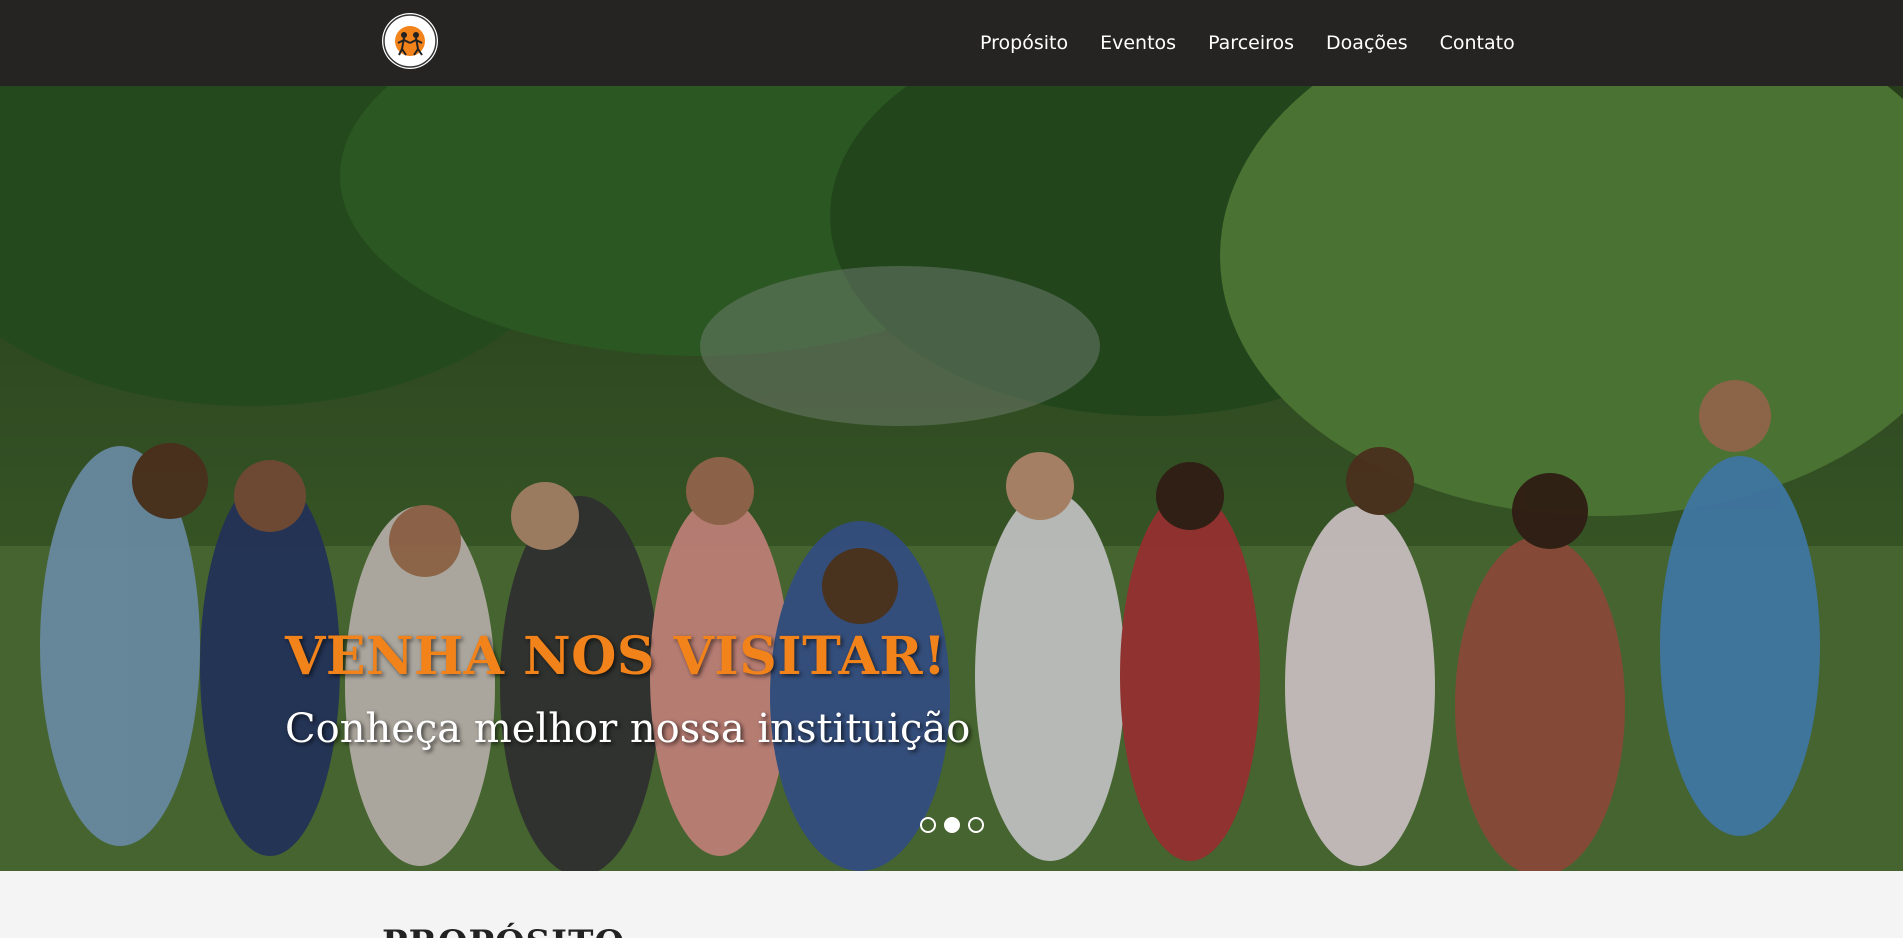 This screenshot has width=1903, height=938. I want to click on nav-link-doacoes: Doações, so click(1367, 43).